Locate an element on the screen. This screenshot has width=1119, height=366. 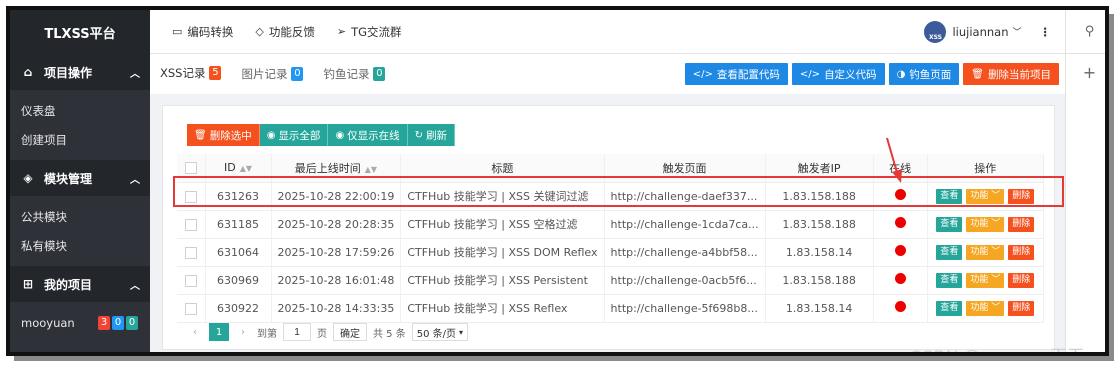
user-menu: XSS liujiannan ﹀ ⋮ is located at coordinates (988, 31).